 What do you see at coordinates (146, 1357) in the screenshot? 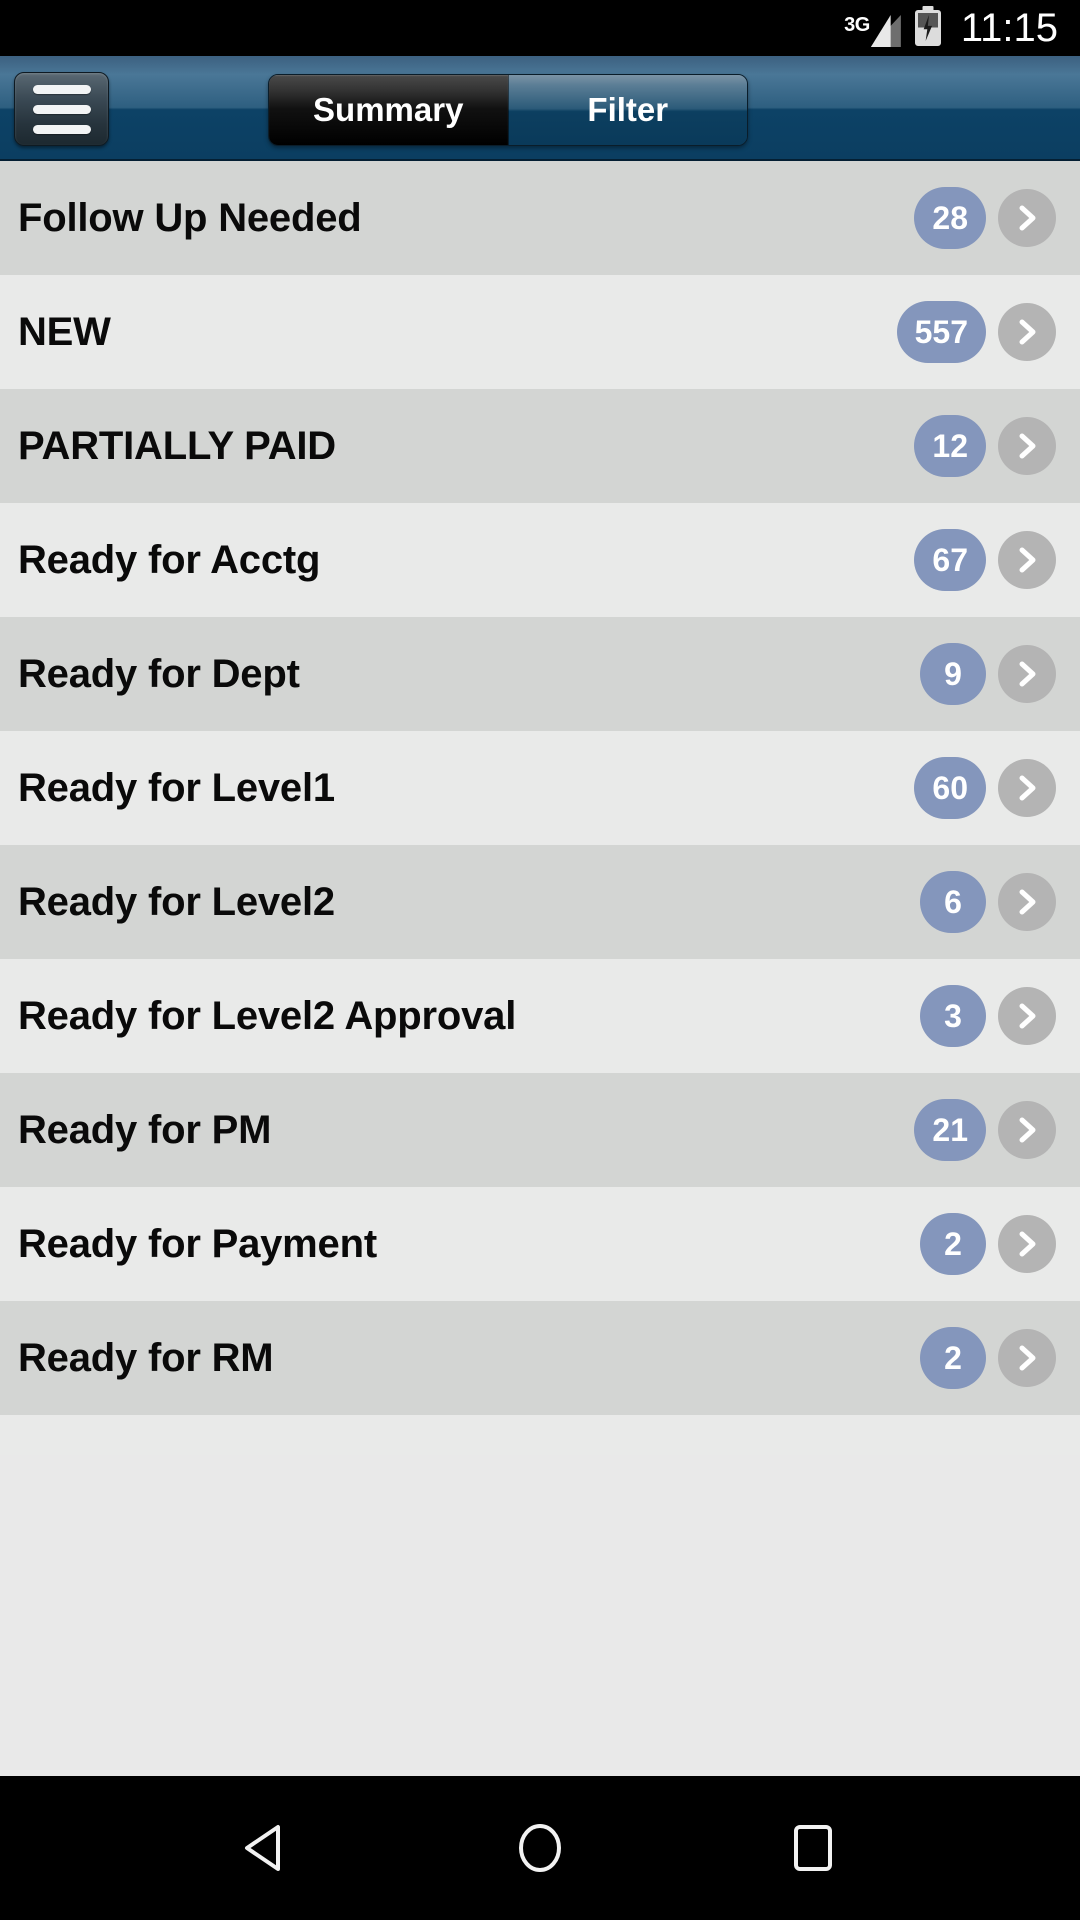
I see `list-item-label: Ready for RM` at bounding box center [146, 1357].